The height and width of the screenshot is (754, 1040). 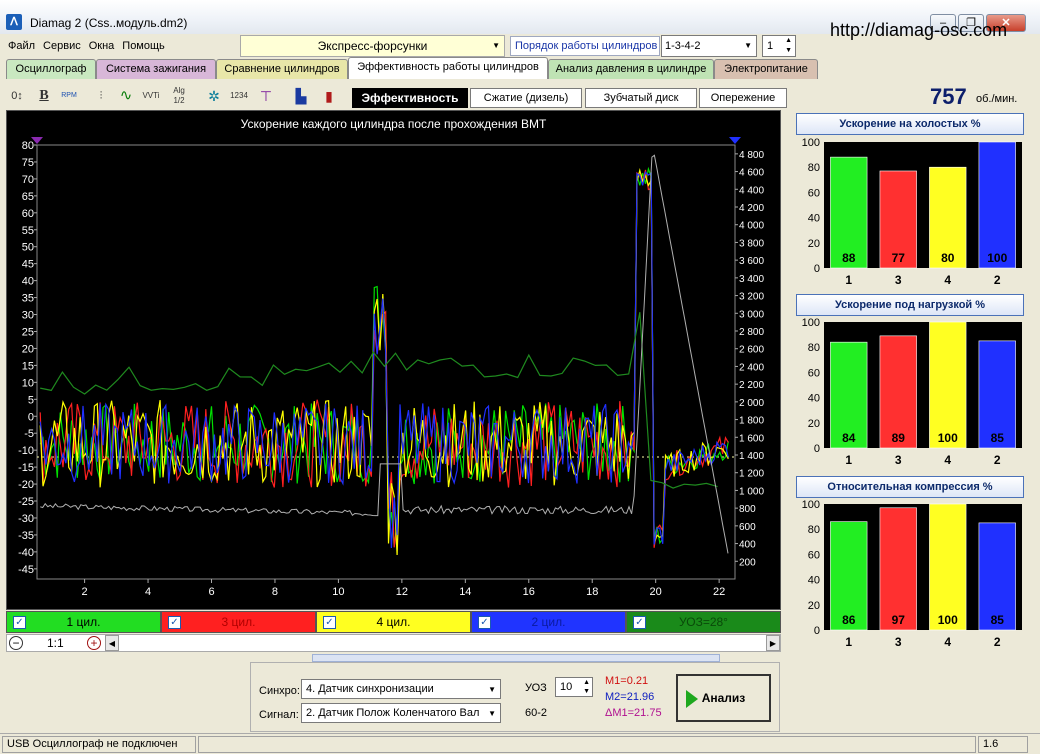 What do you see at coordinates (631, 69) in the screenshot?
I see `tab-pressure-analysis: Анализ давления в цилиндре` at bounding box center [631, 69].